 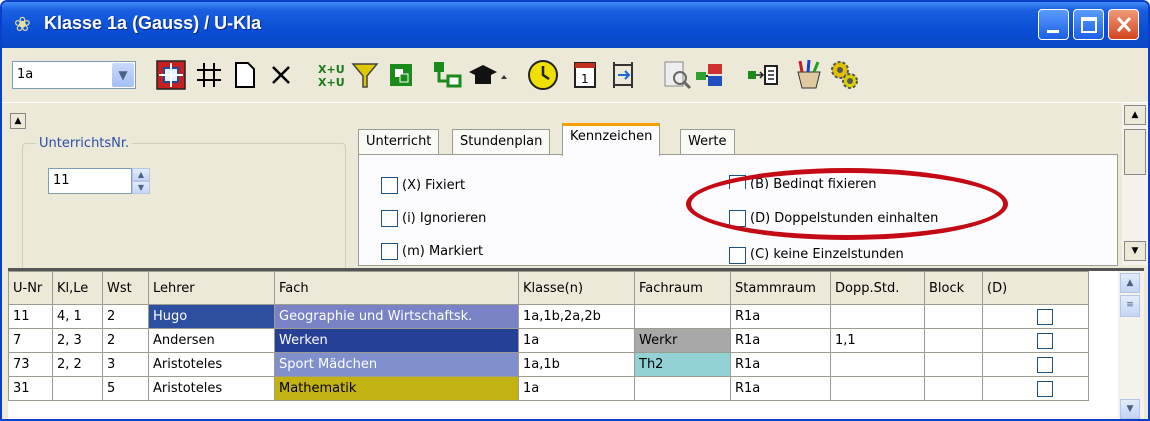 I want to click on delete-icon, so click(x=281, y=75).